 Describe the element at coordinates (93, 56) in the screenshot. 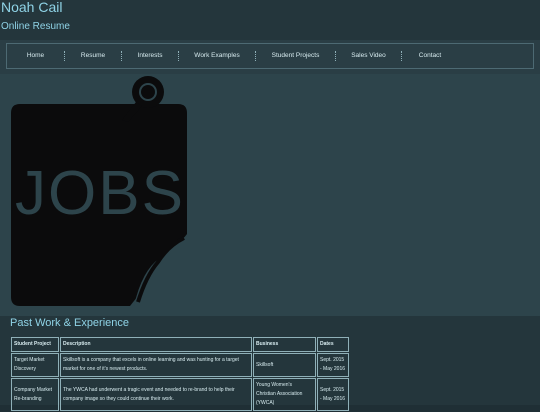

I see `nav-resume: Resume` at that location.